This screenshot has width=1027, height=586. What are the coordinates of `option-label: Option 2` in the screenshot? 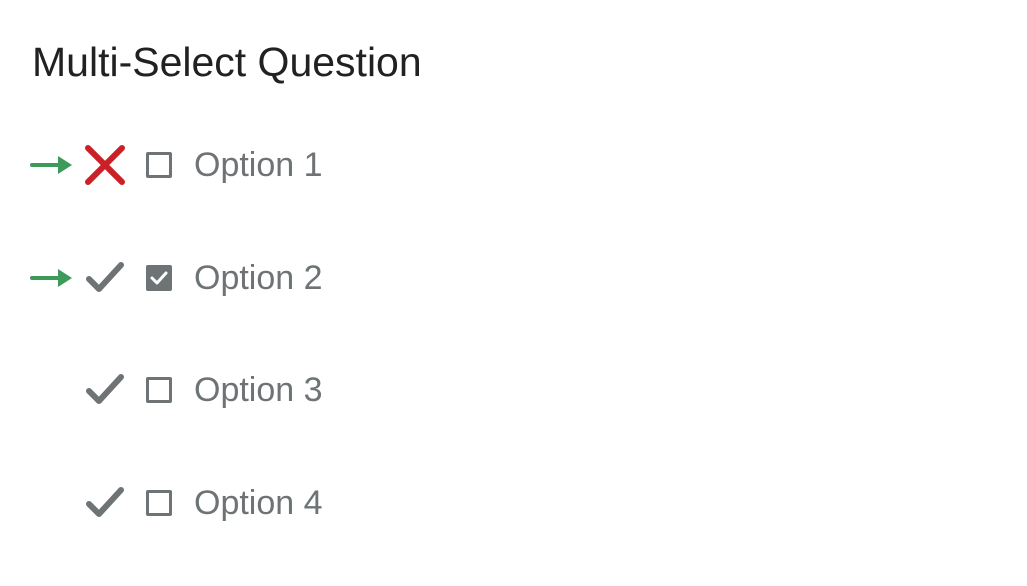 It's located at (258, 277).